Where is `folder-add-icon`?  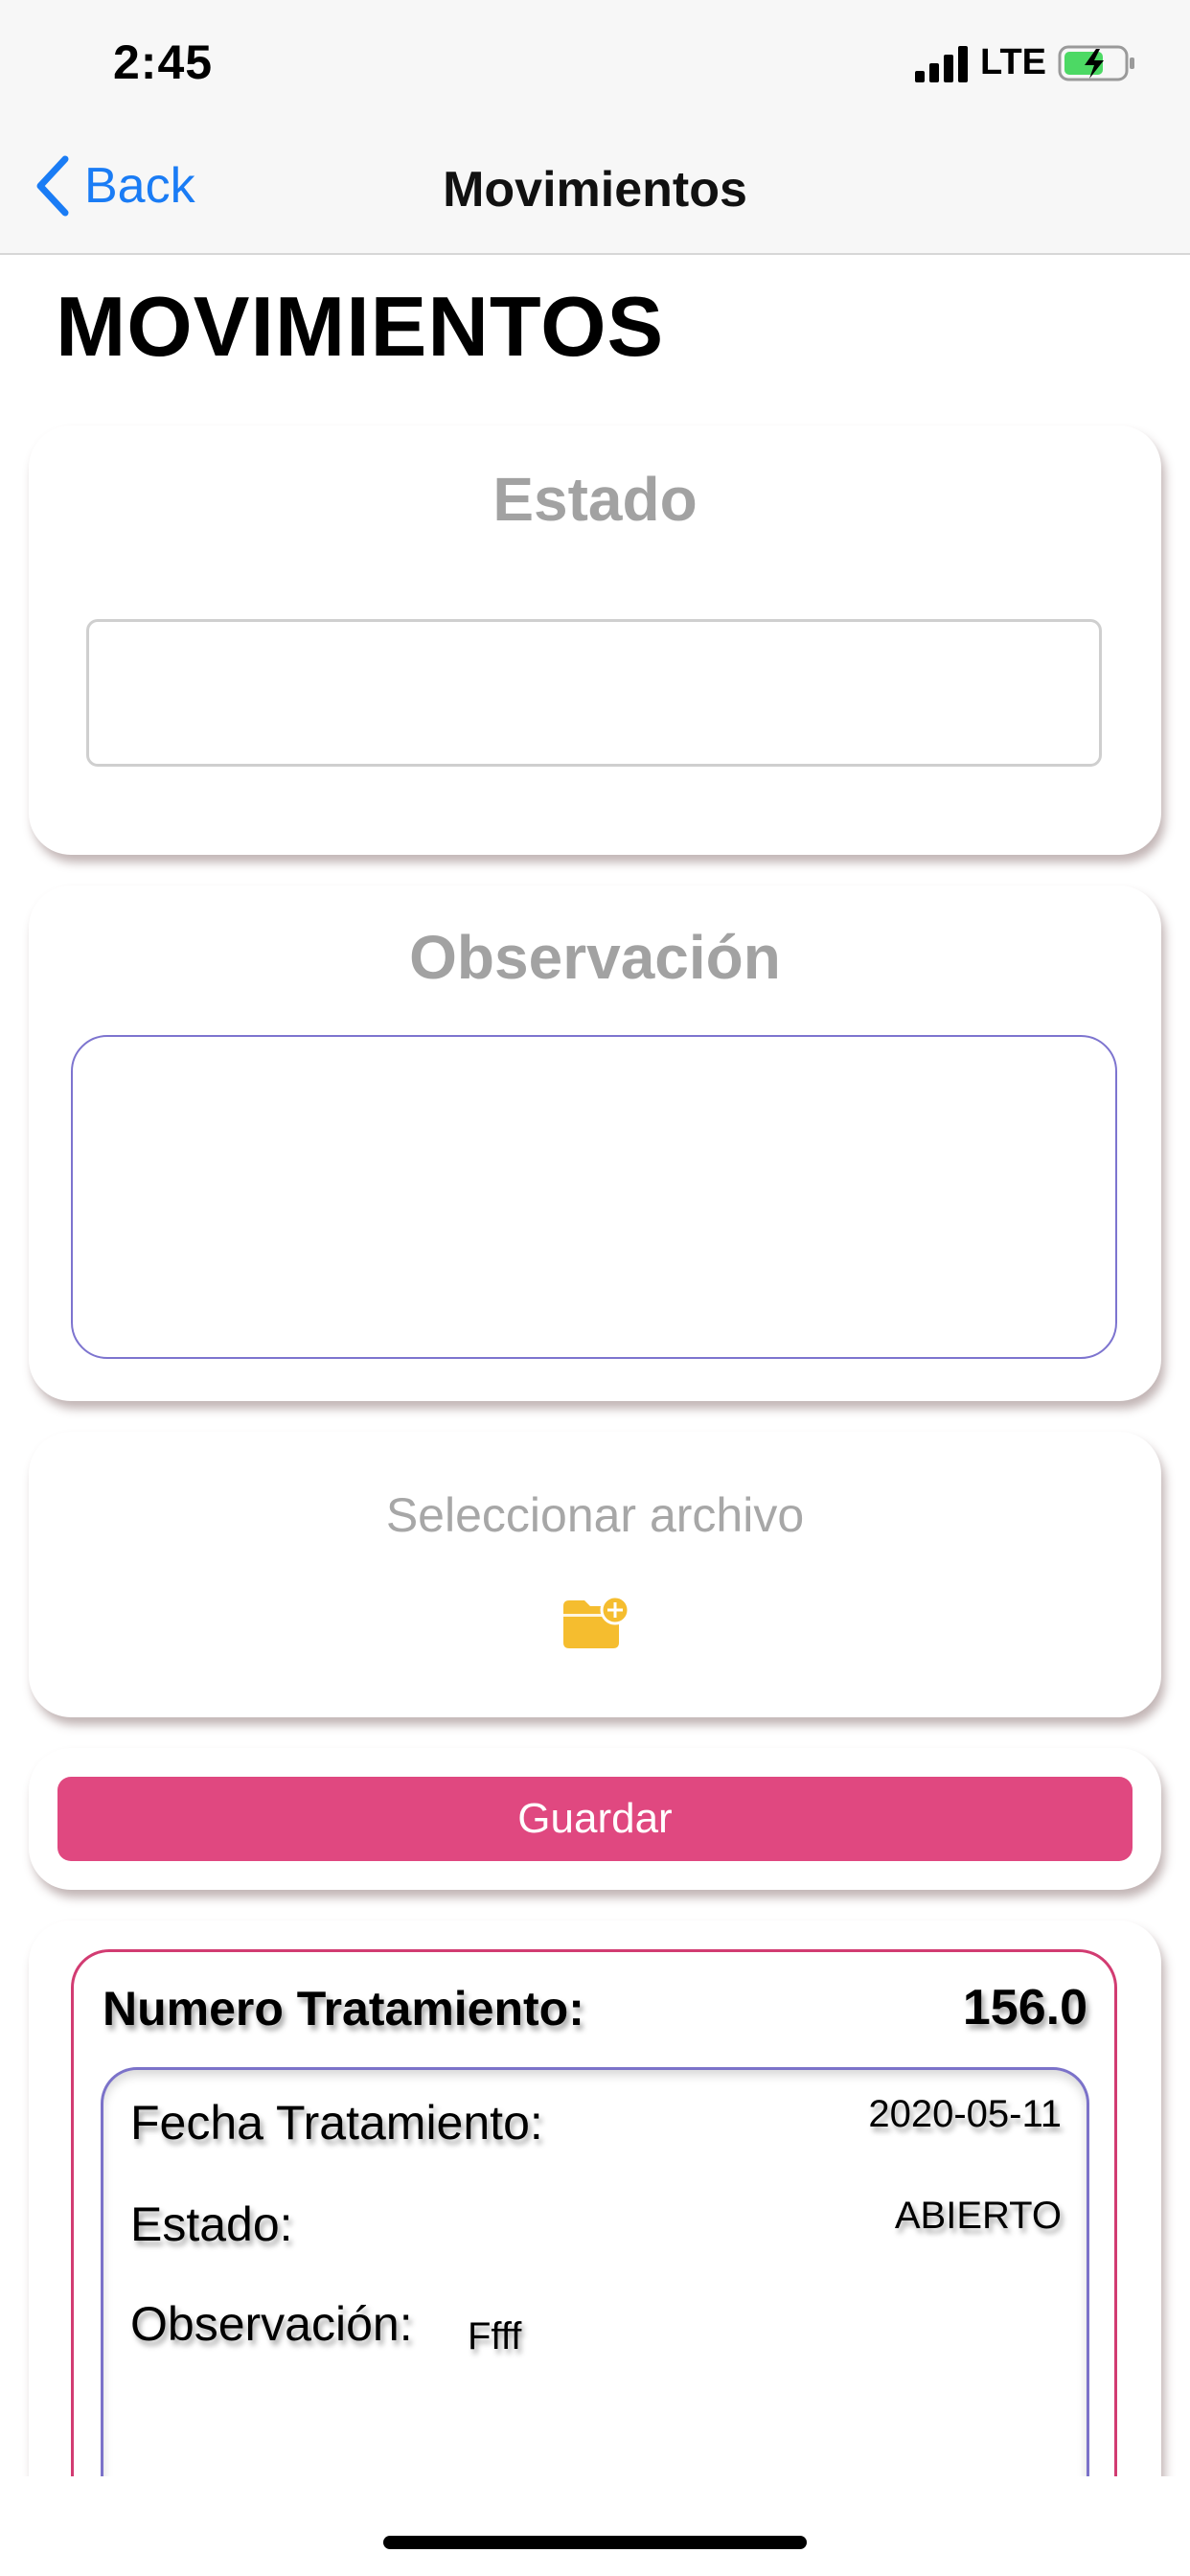
folder-add-icon is located at coordinates (595, 1623).